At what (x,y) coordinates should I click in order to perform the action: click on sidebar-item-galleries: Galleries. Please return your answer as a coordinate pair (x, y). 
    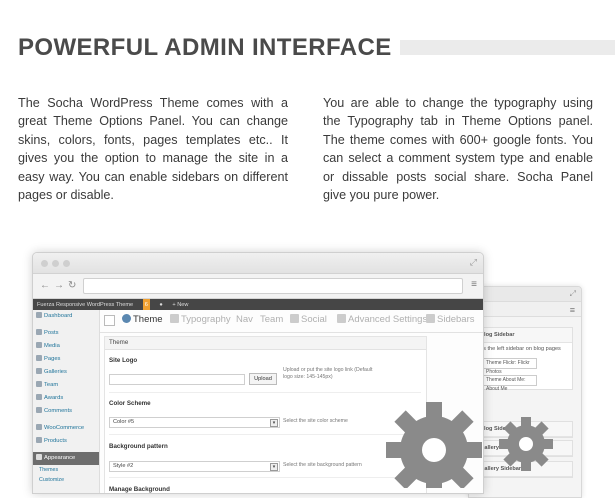
    Looking at the image, I should click on (66, 372).